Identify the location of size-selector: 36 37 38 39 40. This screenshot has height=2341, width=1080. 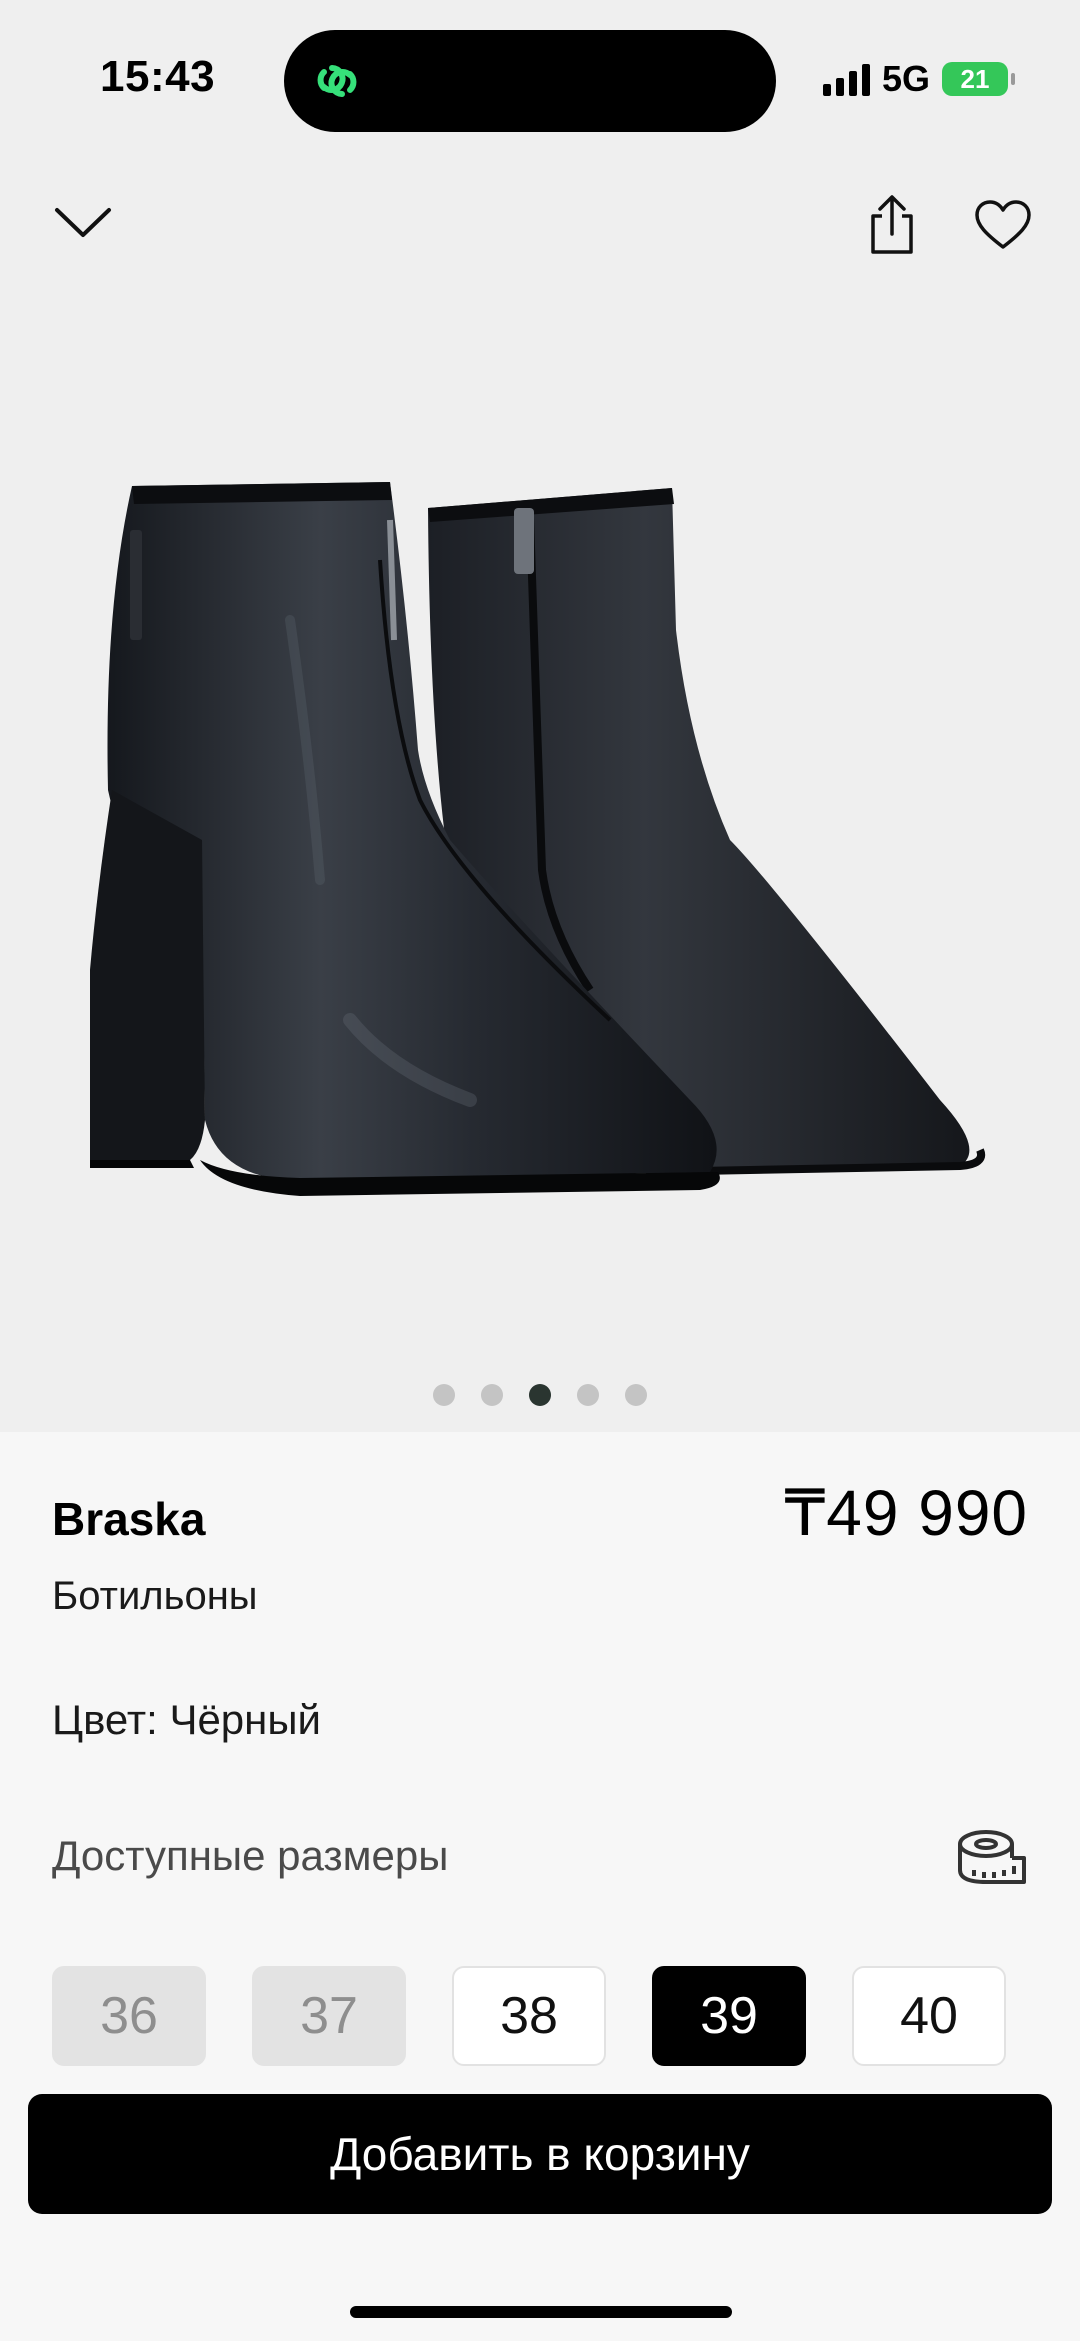
(529, 2016).